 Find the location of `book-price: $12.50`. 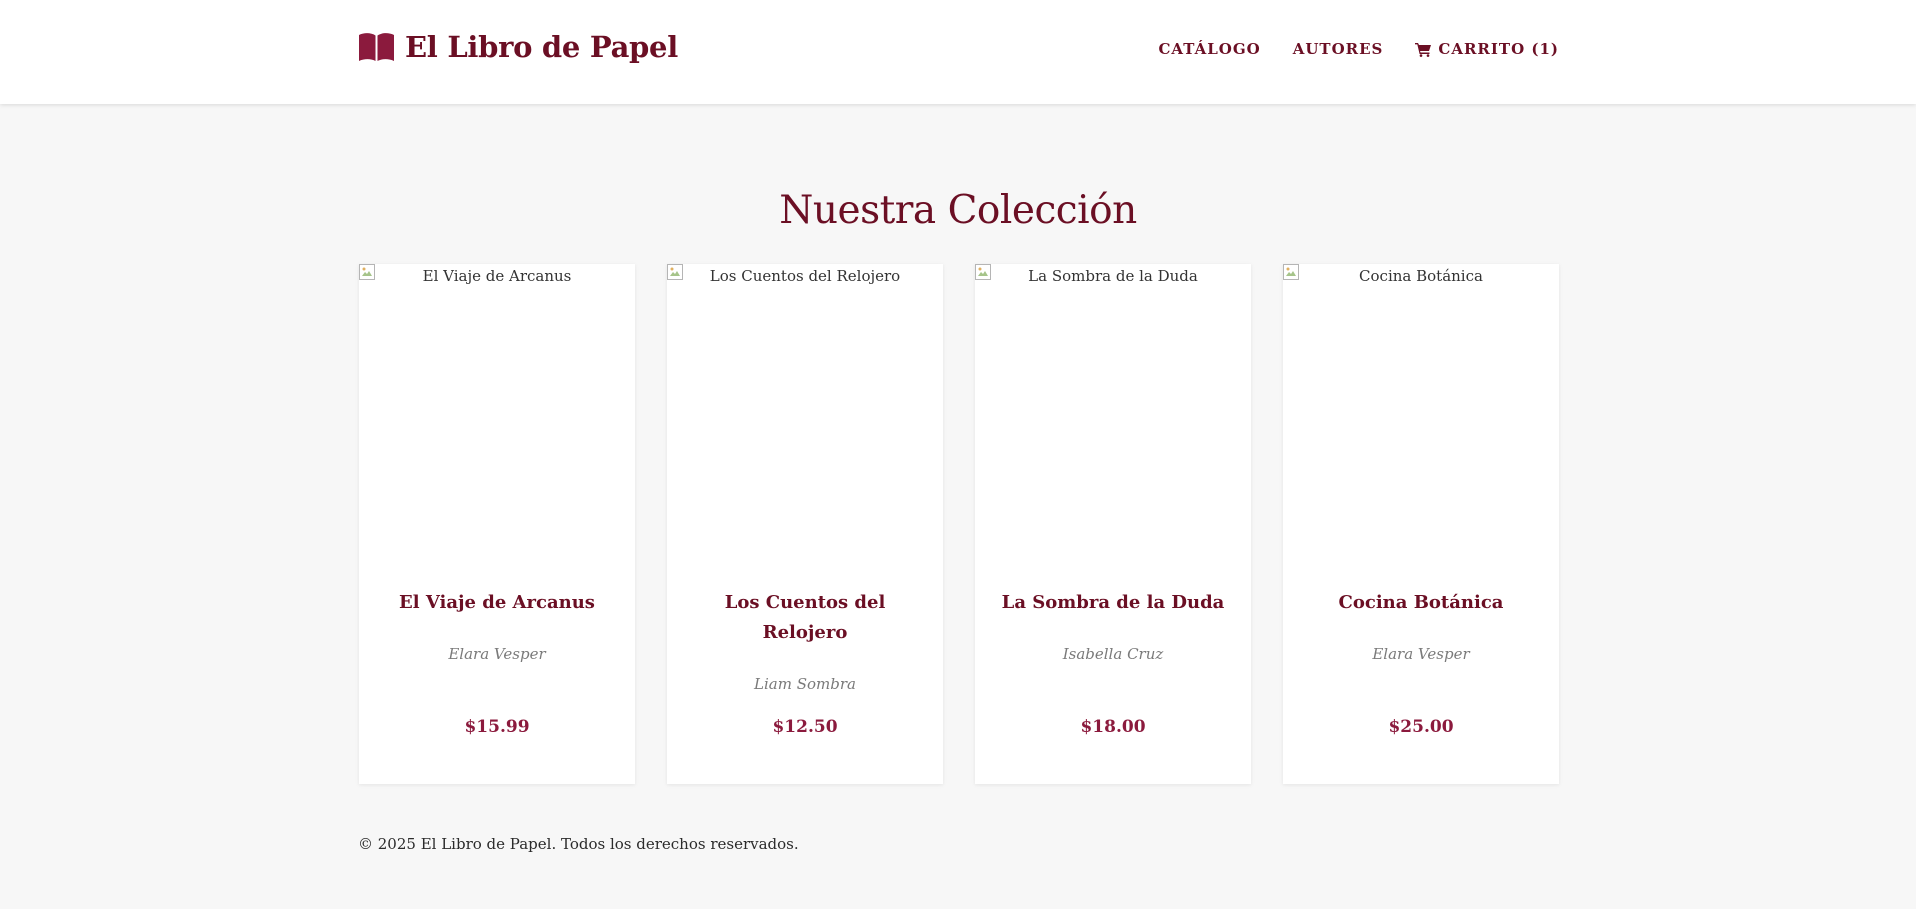

book-price: $12.50 is located at coordinates (805, 727).